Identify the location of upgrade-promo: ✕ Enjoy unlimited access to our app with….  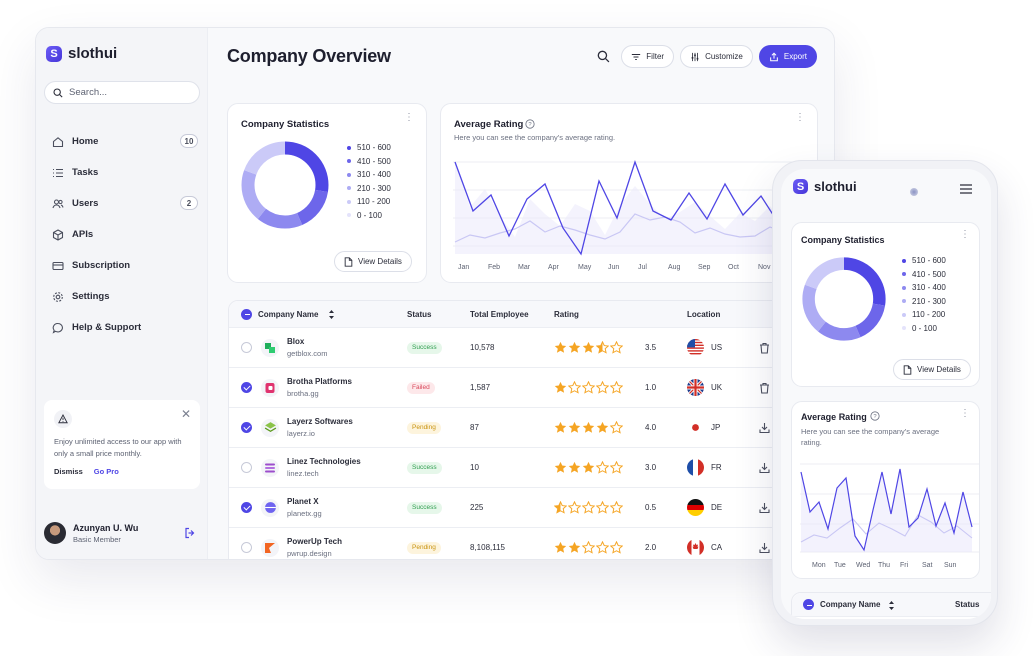
(122, 444).